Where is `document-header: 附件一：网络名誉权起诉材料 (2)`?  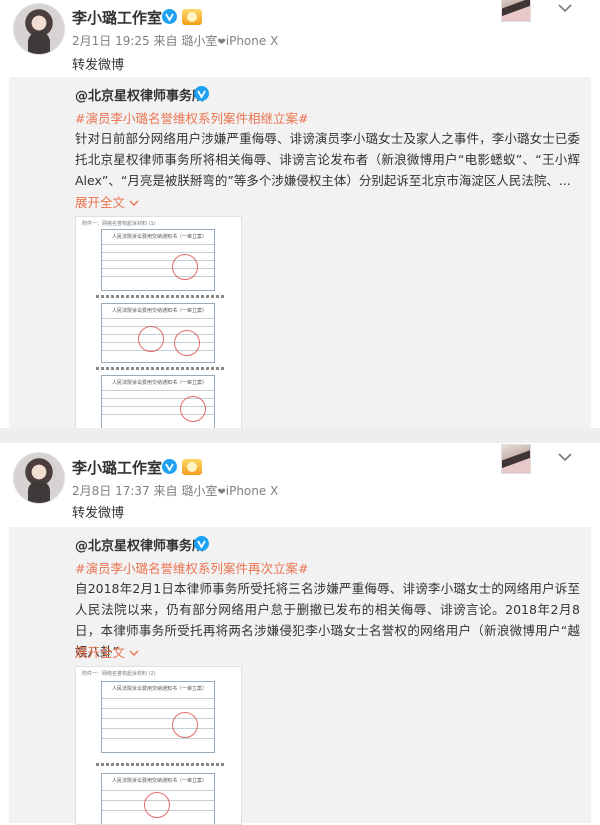
document-header: 附件一：网络名誉权起诉材料 (2) is located at coordinates (119, 674).